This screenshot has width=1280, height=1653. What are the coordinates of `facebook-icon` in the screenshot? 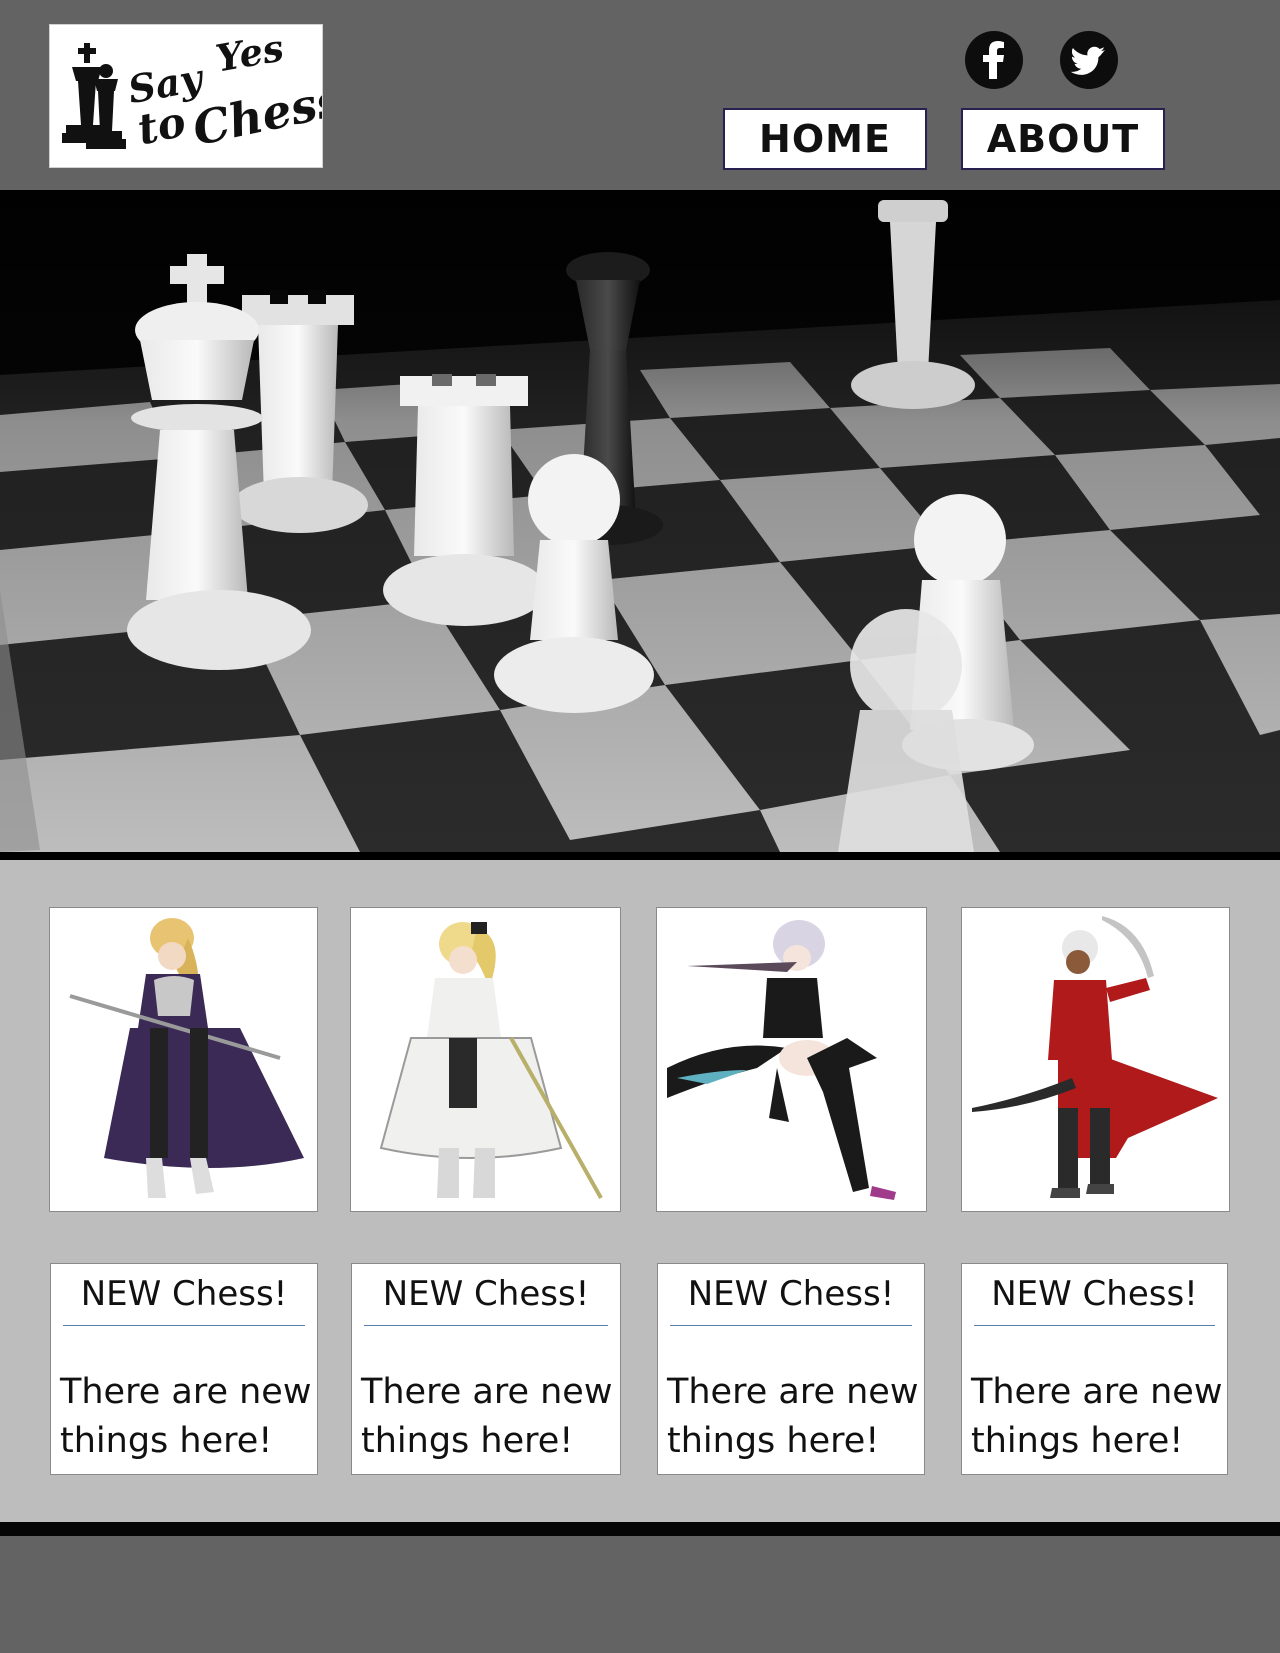 It's located at (994, 60).